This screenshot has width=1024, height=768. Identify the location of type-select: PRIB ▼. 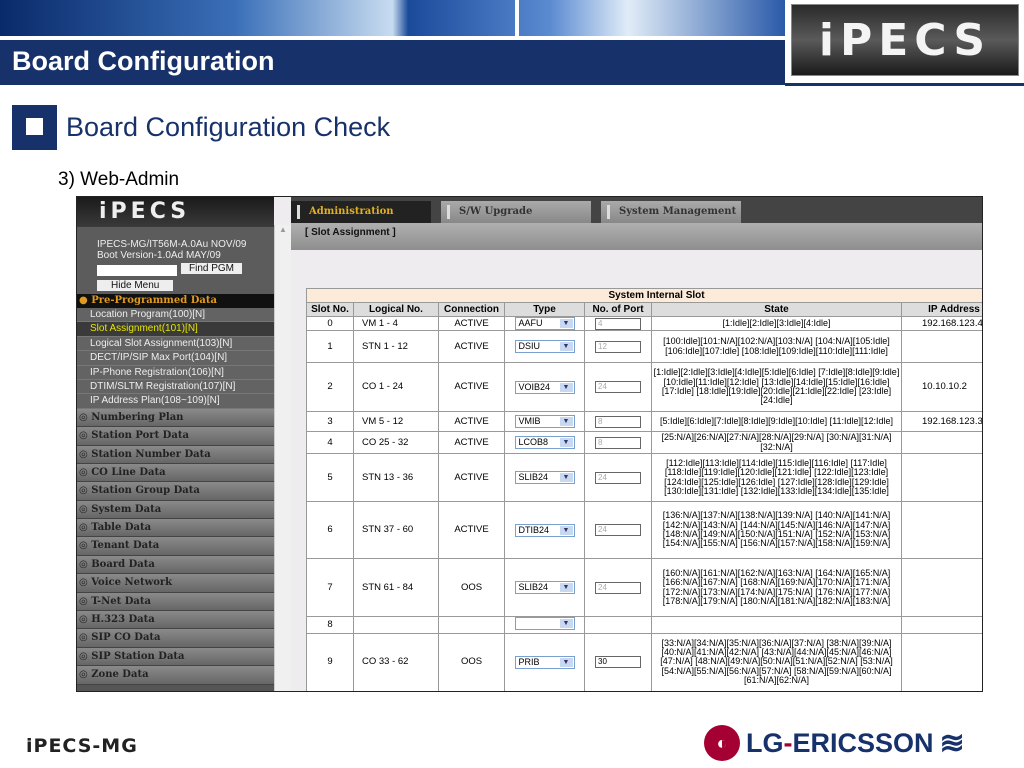
(544, 662).